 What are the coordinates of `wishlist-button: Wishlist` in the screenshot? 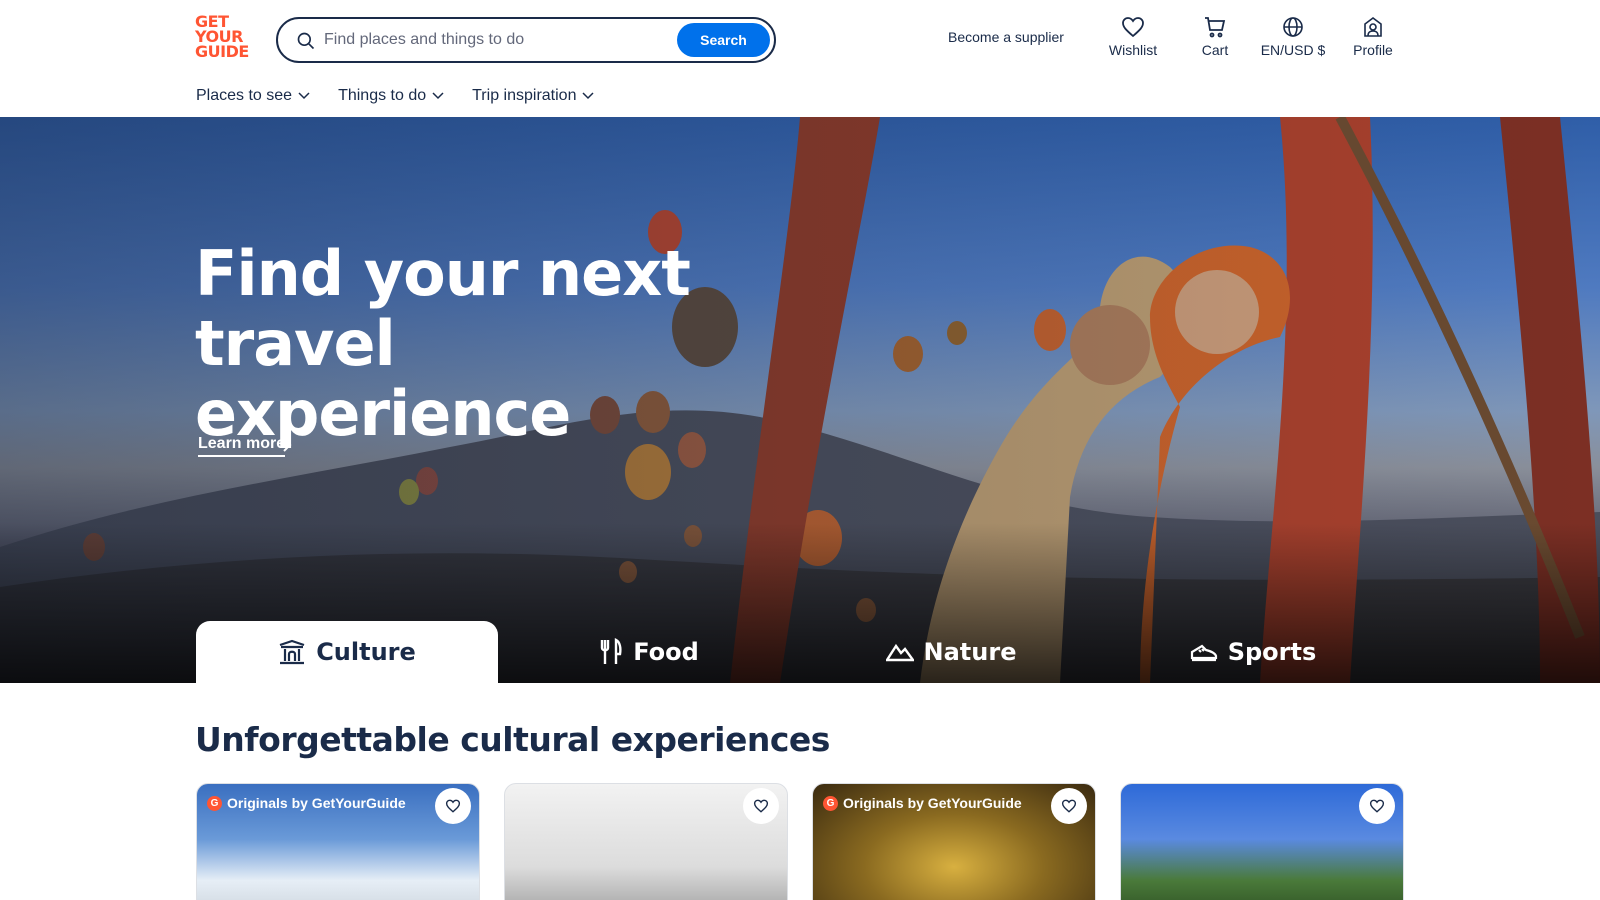 It's located at (1133, 40).